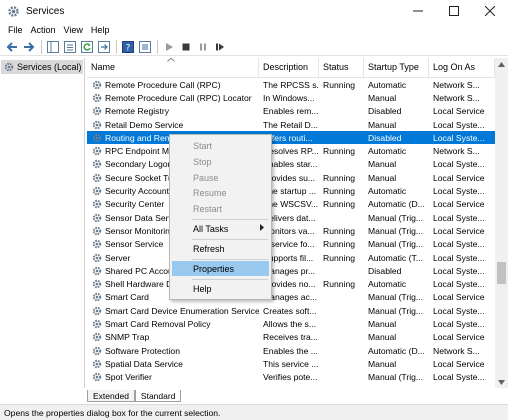  I want to click on context-menu-properties: Properties, so click(220, 268).